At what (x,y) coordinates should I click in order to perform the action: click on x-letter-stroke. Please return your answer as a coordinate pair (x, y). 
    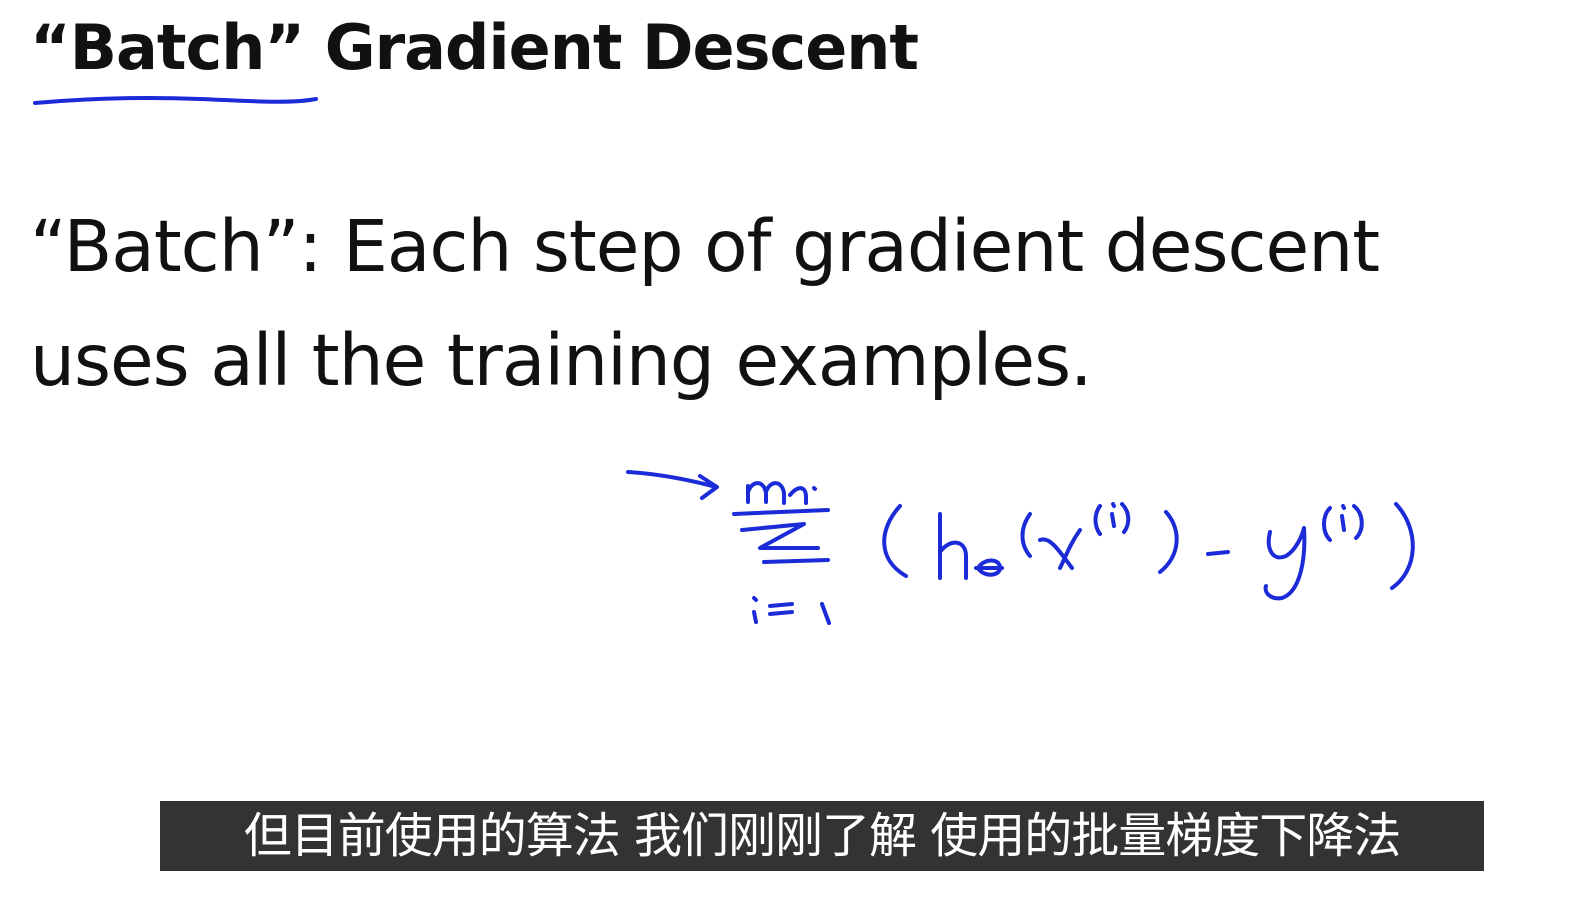
    Looking at the image, I should click on (1060, 549).